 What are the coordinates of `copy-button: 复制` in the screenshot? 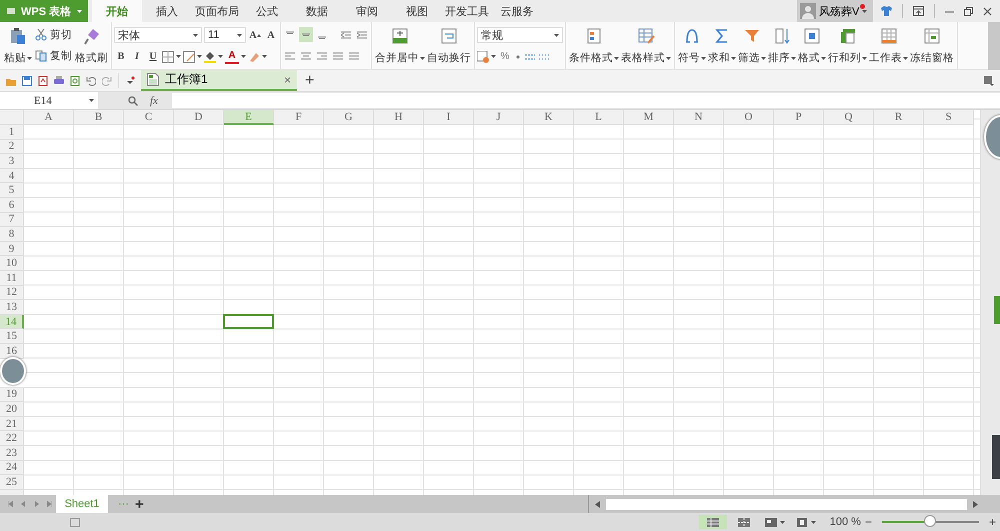 It's located at (53, 56).